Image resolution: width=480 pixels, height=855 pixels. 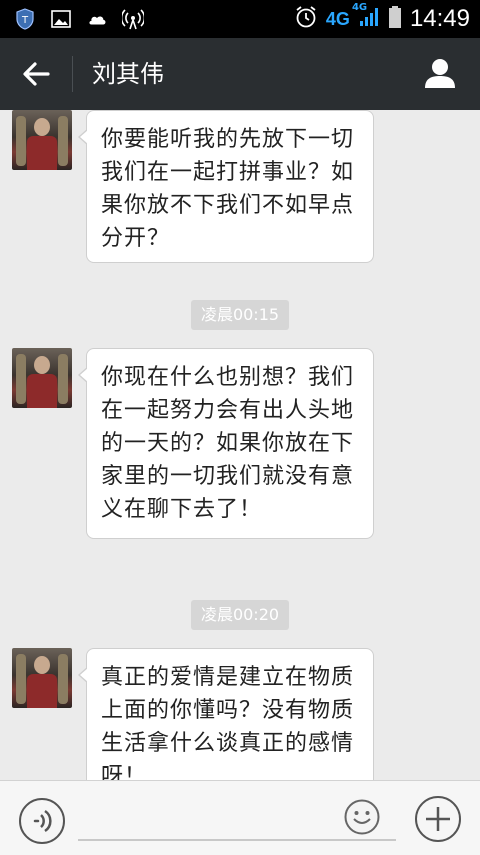 I want to click on chat-title: 刘其伟, so click(x=128, y=74).